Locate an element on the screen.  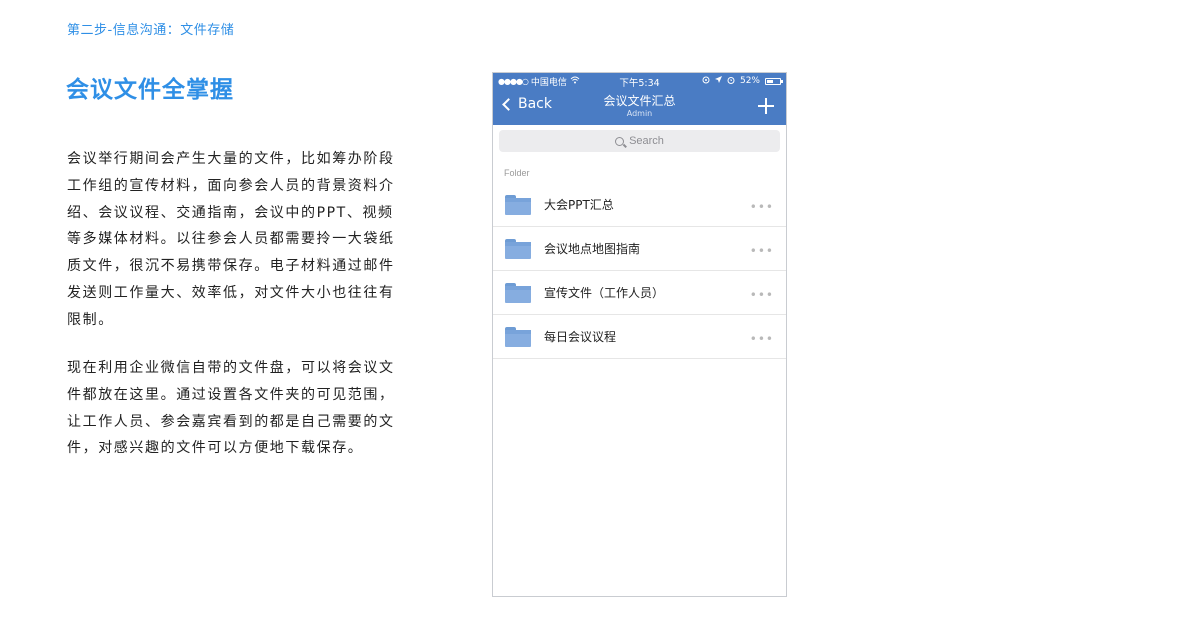
plus-icon is located at coordinates (766, 106).